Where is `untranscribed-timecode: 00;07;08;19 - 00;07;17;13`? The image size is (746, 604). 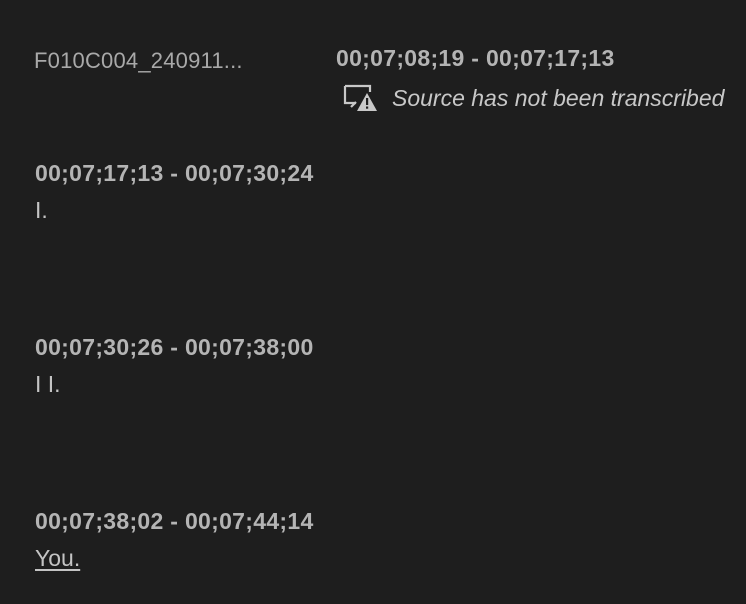 untranscribed-timecode: 00;07;08;19 - 00;07;17;13 is located at coordinates (475, 58).